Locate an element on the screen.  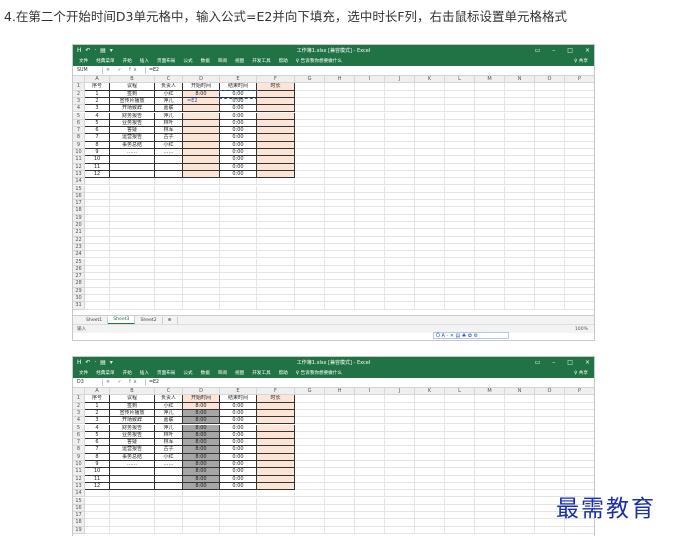
tab-review: 审阅 is located at coordinates (222, 373).